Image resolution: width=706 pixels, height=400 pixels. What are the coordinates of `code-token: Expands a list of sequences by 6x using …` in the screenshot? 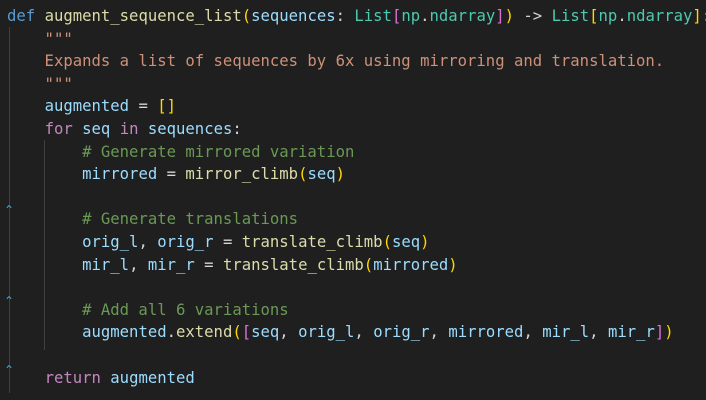 It's located at (336, 61).